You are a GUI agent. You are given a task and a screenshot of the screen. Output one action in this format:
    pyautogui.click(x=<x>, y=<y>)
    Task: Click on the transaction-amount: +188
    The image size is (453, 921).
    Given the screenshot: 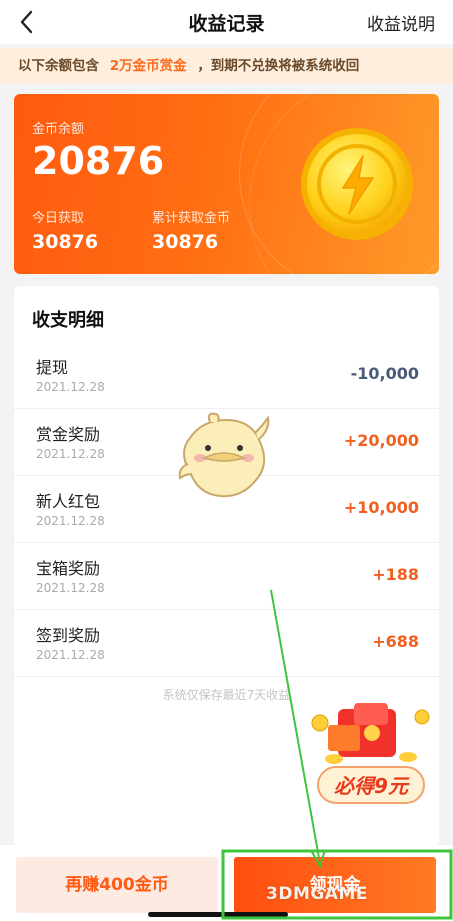 What is the action you would take?
    pyautogui.click(x=395, y=574)
    